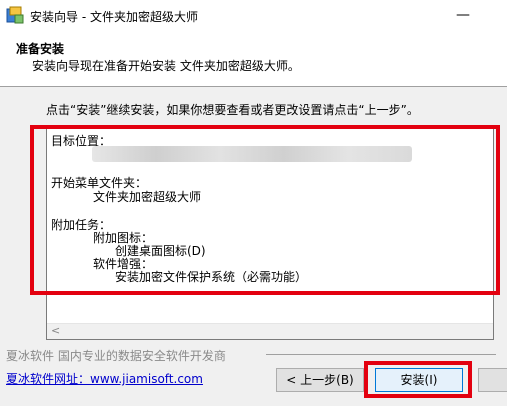 The image size is (507, 406). I want to click on wizard-header: 准备安装 安装向导现在准备开始安装 文件夹加密超级大师。, so click(253, 59).